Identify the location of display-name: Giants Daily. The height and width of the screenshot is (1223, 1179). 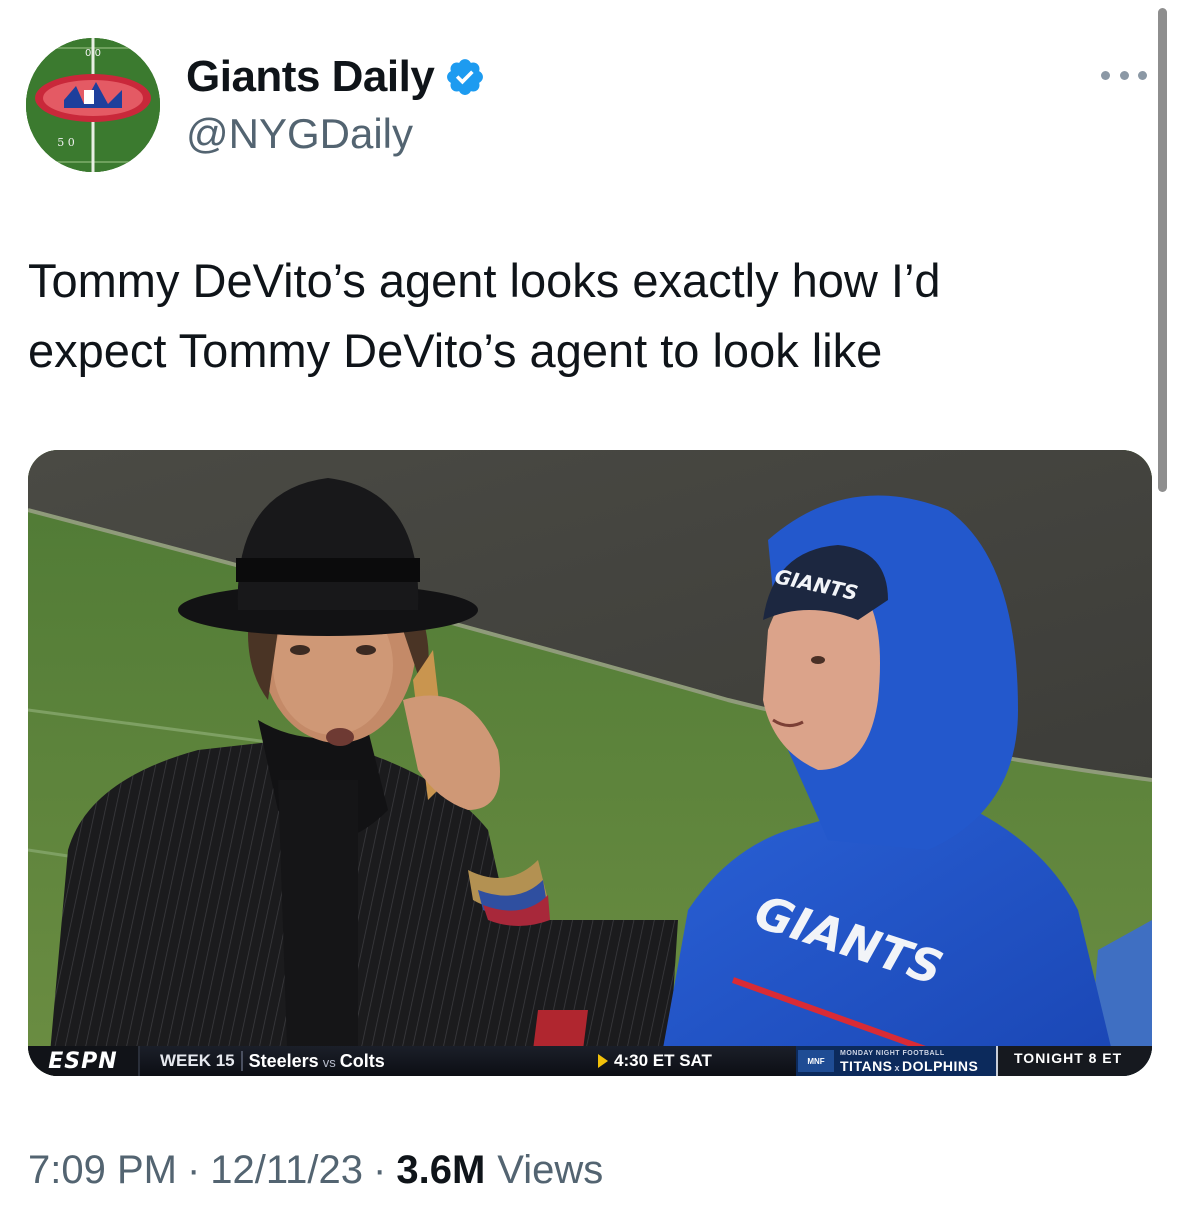
(310, 77).